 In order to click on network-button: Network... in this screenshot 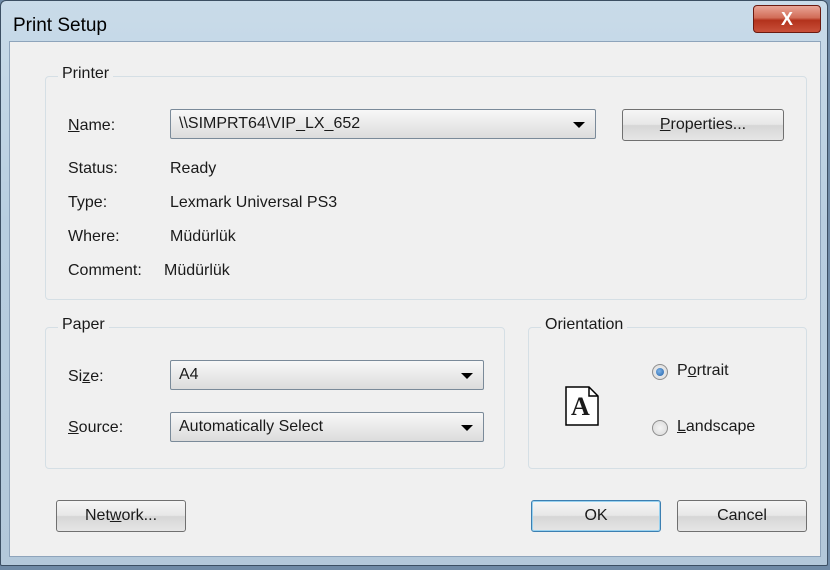, I will do `click(121, 516)`.